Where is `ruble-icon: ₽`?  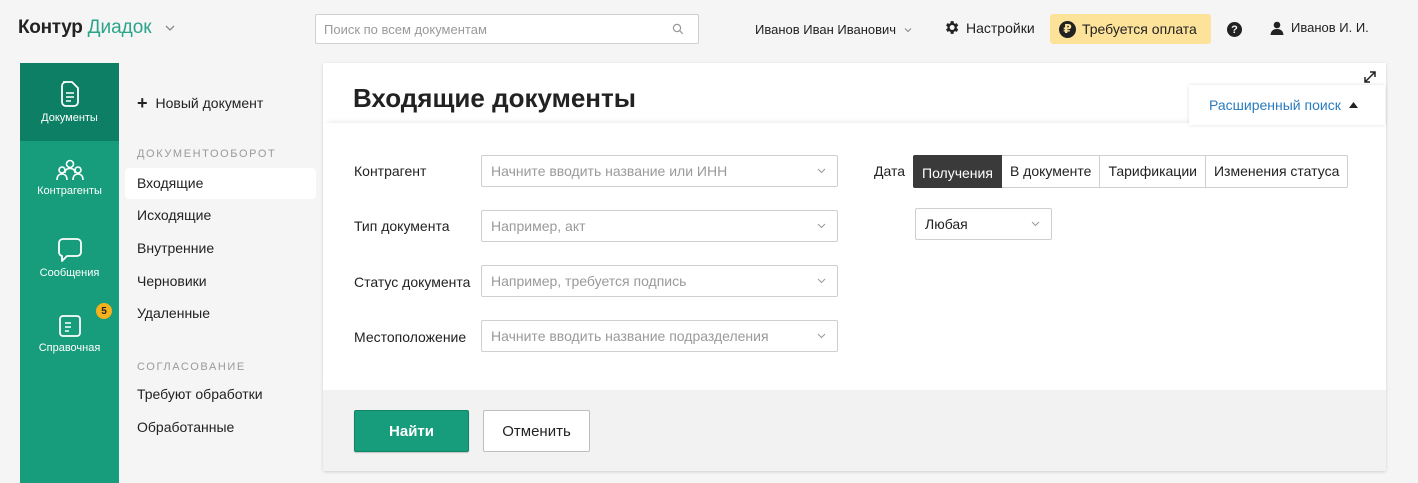
ruble-icon: ₽ is located at coordinates (1067, 29).